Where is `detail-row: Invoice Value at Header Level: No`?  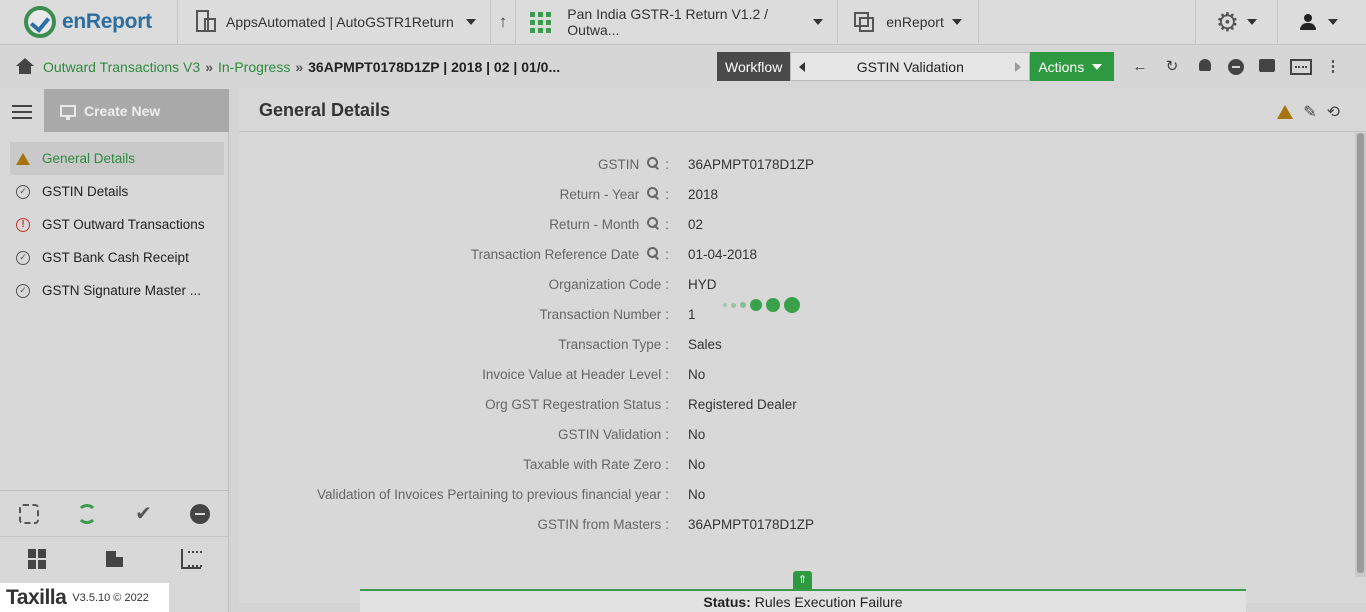
detail-row: Invoice Value at Header Level: No is located at coordinates (794, 374).